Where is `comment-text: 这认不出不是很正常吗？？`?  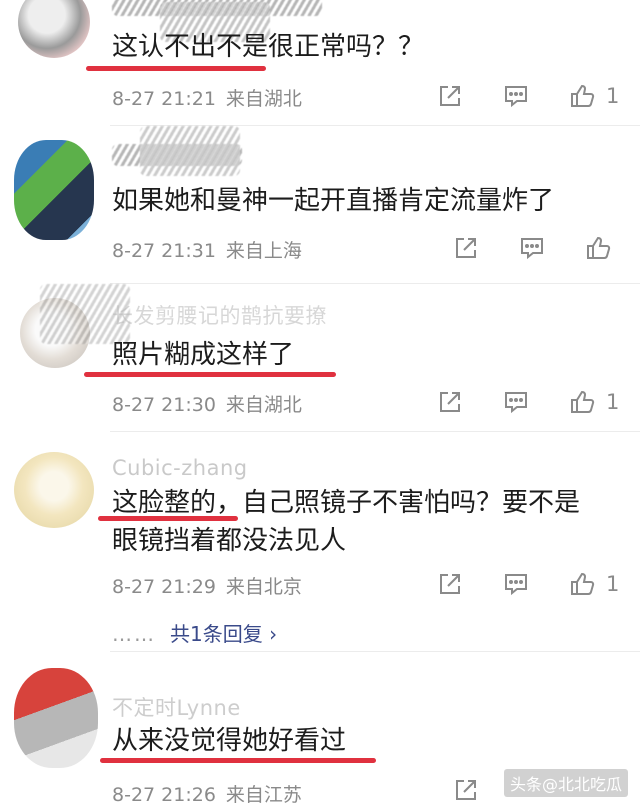
comment-text: 这认不出不是很正常吗？？ is located at coordinates (268, 47).